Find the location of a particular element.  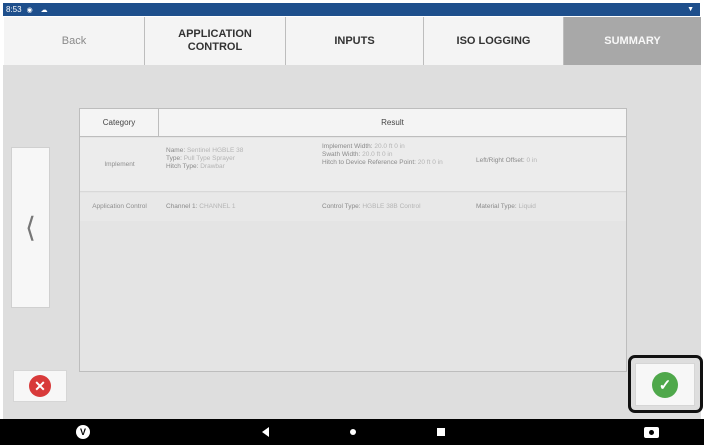

detail-label: Swath Width: is located at coordinates (341, 154).